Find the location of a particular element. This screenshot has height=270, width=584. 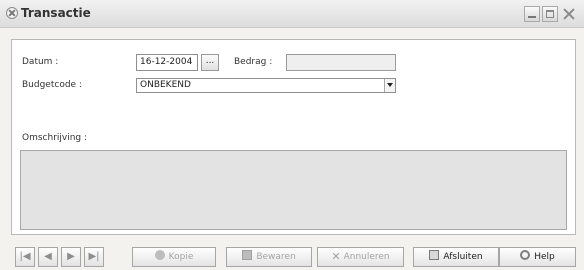

previous-record-button: ◀ is located at coordinates (48, 257).